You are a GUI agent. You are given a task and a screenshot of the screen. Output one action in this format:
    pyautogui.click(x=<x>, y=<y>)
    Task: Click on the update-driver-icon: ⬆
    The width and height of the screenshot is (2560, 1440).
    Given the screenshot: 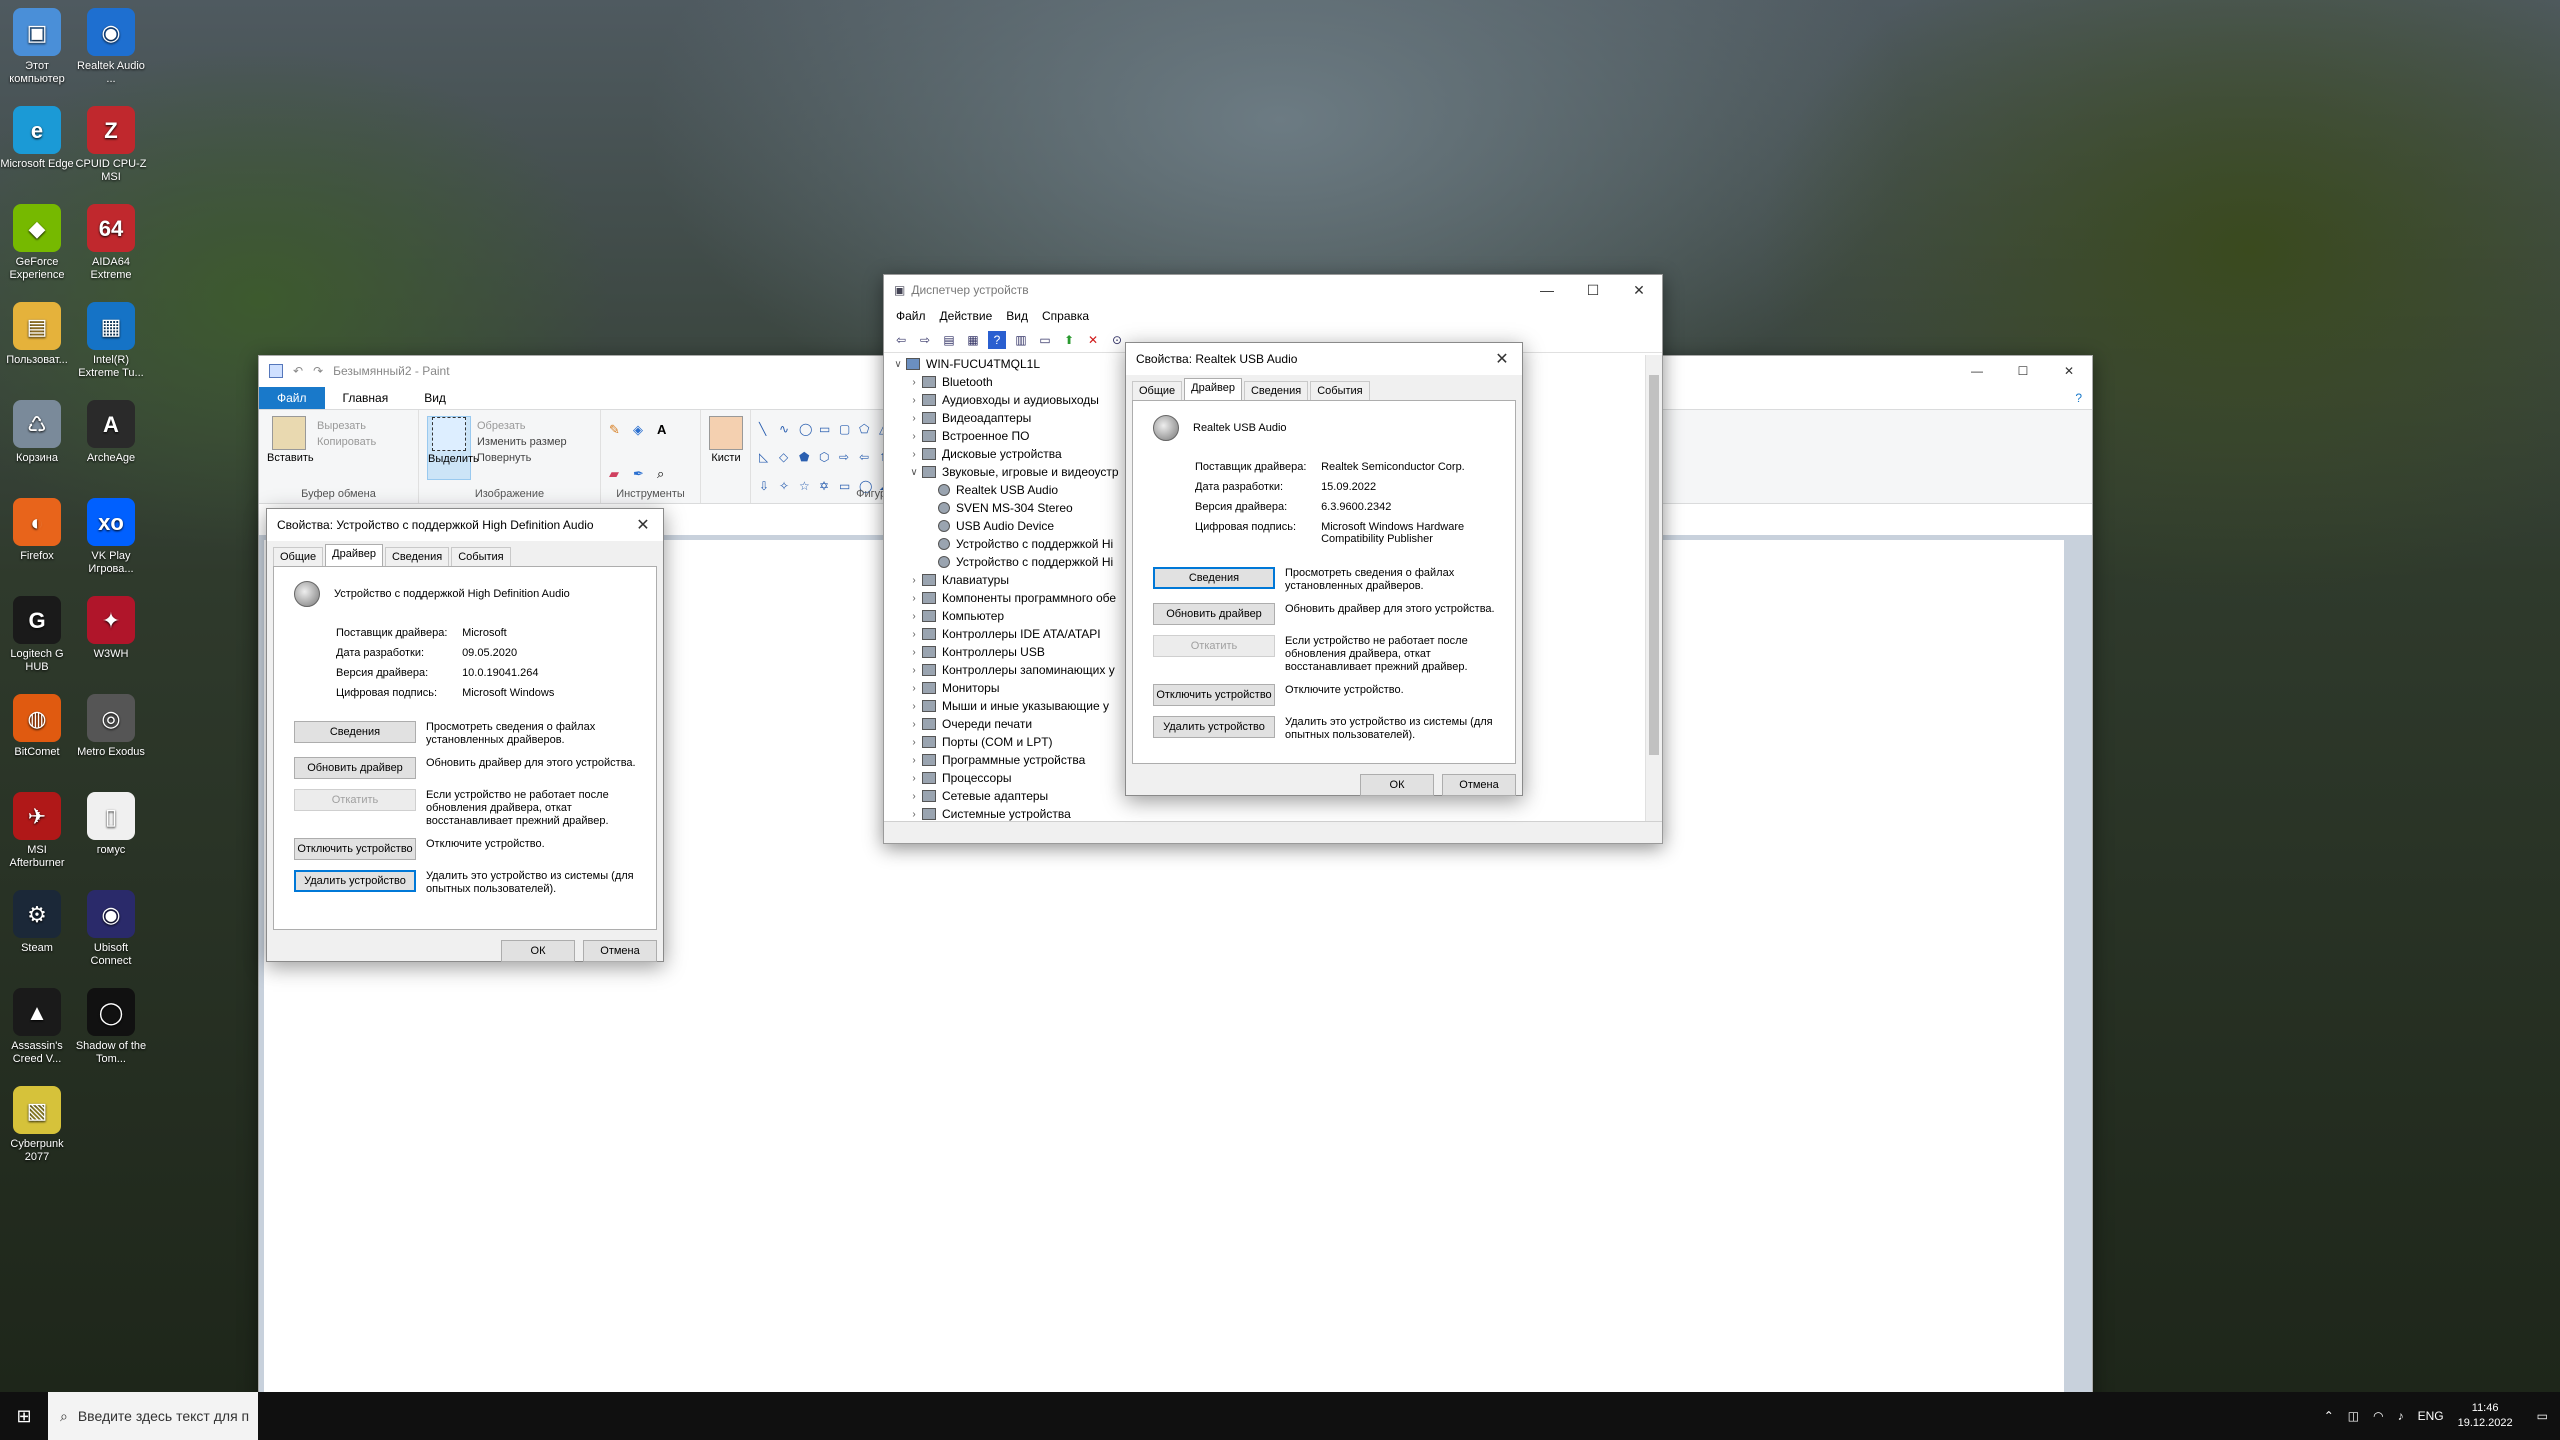 What is the action you would take?
    pyautogui.click(x=1069, y=340)
    